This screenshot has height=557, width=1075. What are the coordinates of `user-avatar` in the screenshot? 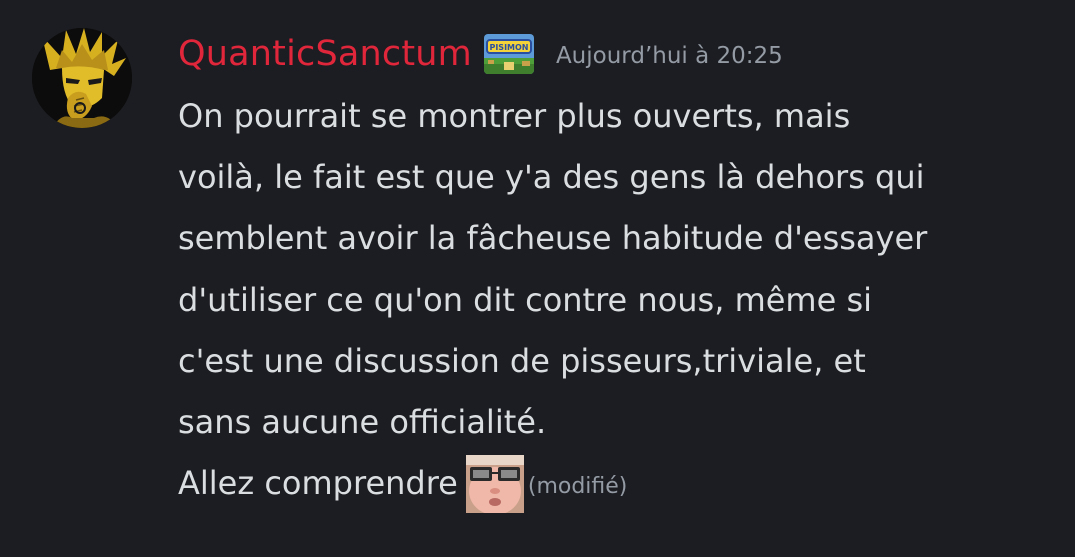 It's located at (82, 78).